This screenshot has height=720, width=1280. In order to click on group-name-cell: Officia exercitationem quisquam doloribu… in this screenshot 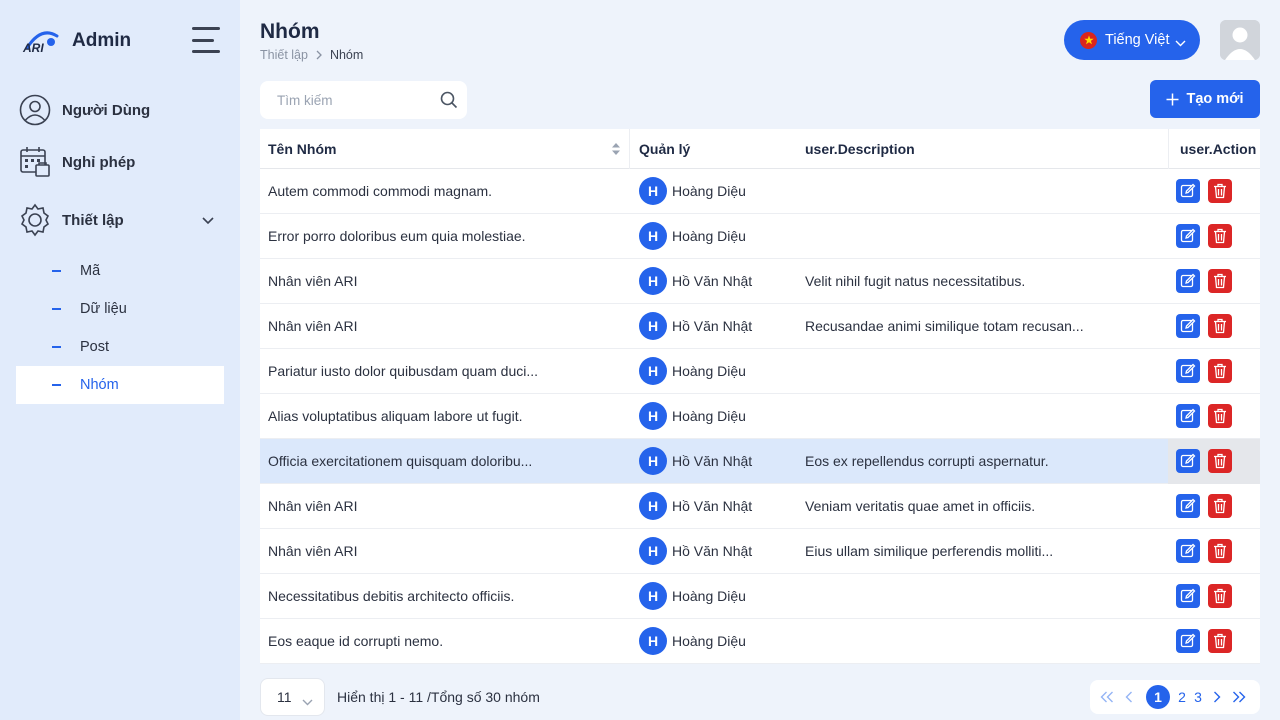, I will do `click(445, 461)`.